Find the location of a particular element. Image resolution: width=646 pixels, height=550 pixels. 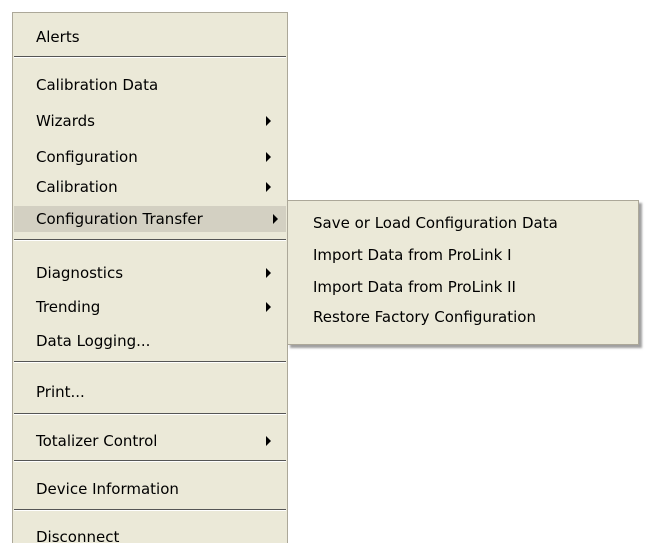

menu-item-configuration-transfer: Configuration Transfer is located at coordinates (150, 219).